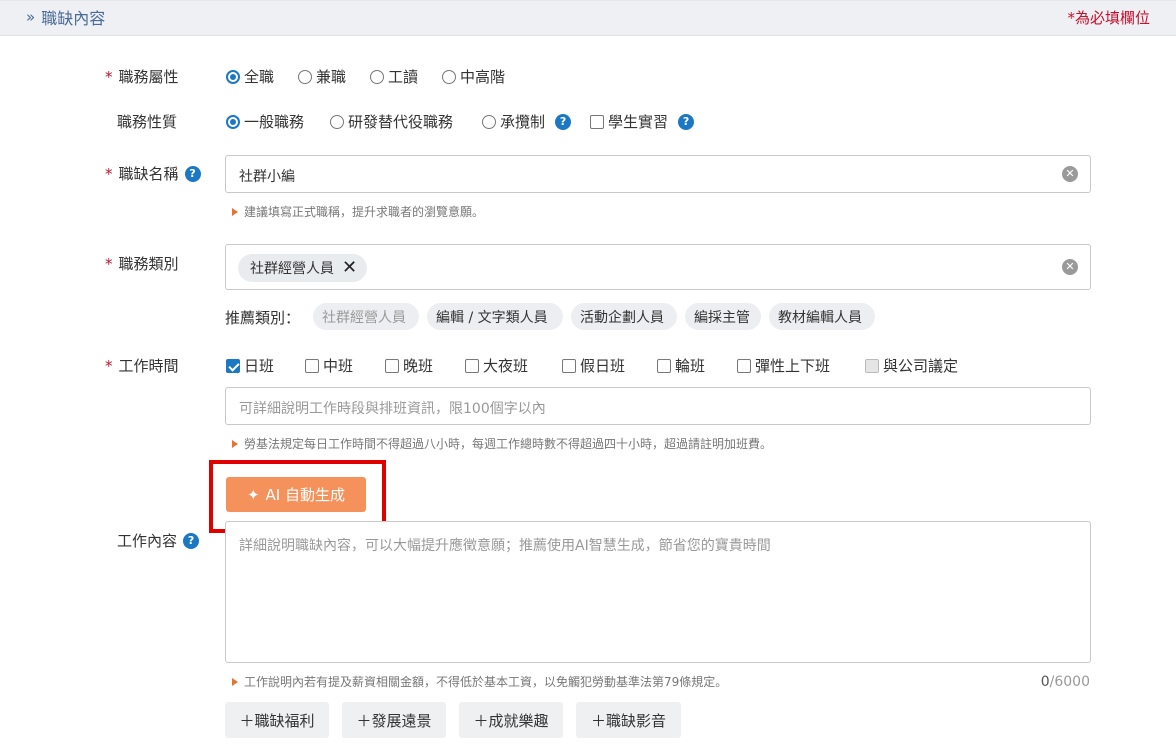  What do you see at coordinates (495, 316) in the screenshot?
I see `recommend-chip: 編輯 / 文字類人員` at bounding box center [495, 316].